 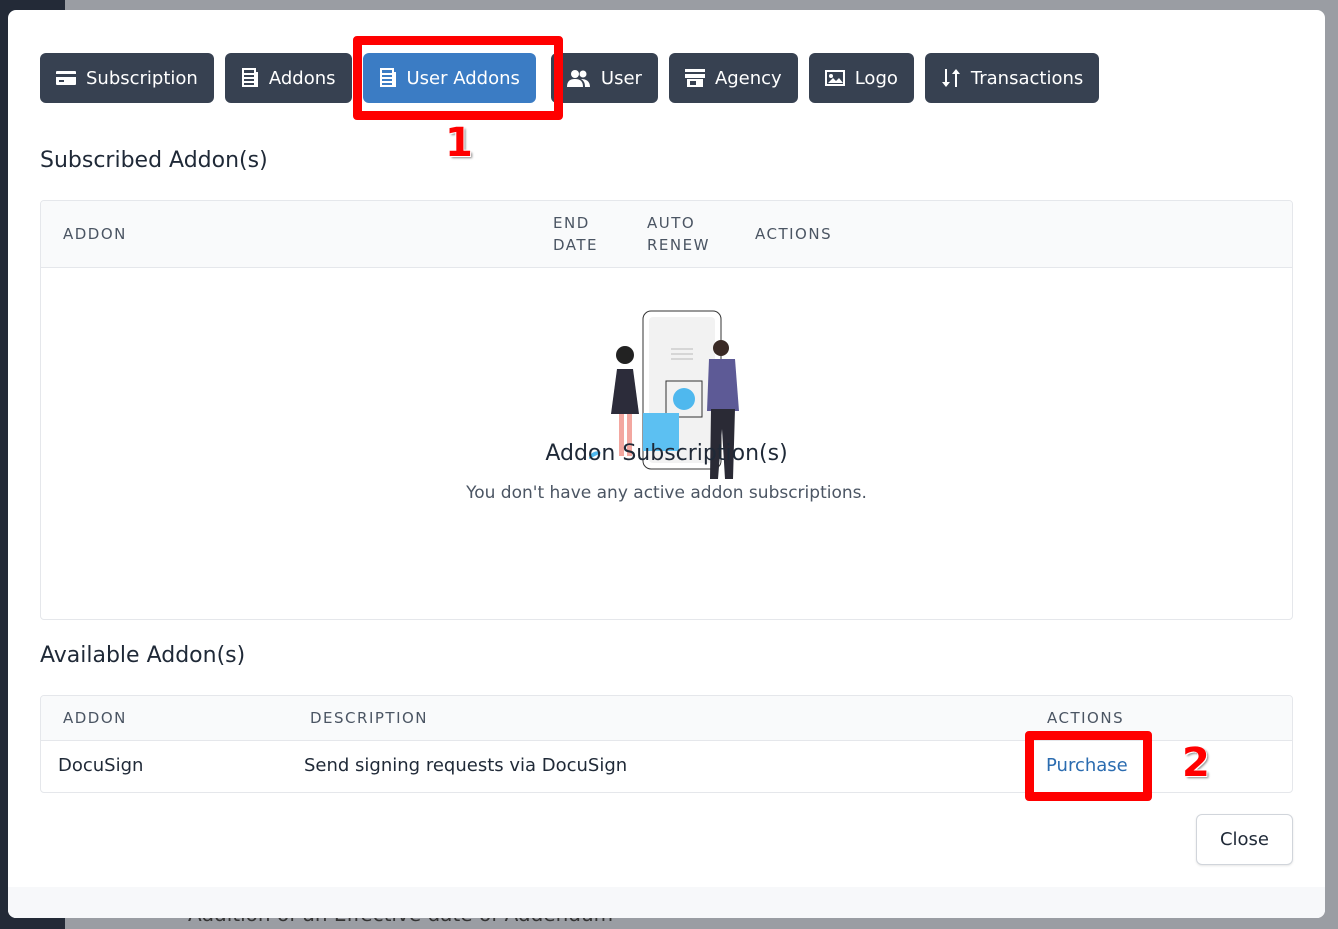 I want to click on credit-card-icon, so click(x=66, y=78).